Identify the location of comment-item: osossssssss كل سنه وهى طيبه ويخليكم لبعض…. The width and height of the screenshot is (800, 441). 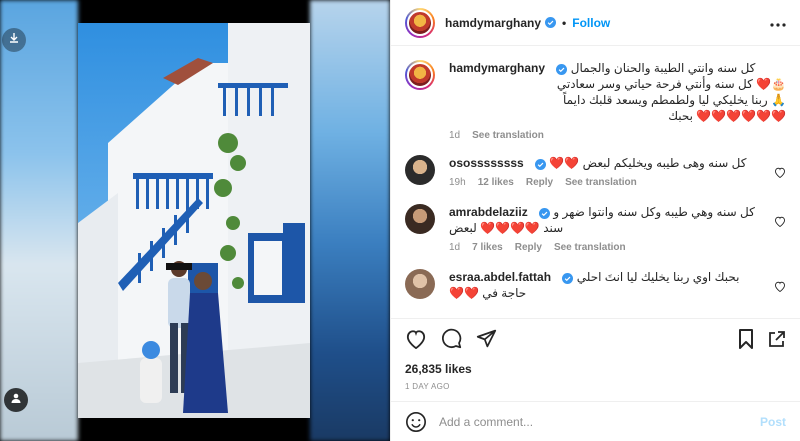
(595, 171).